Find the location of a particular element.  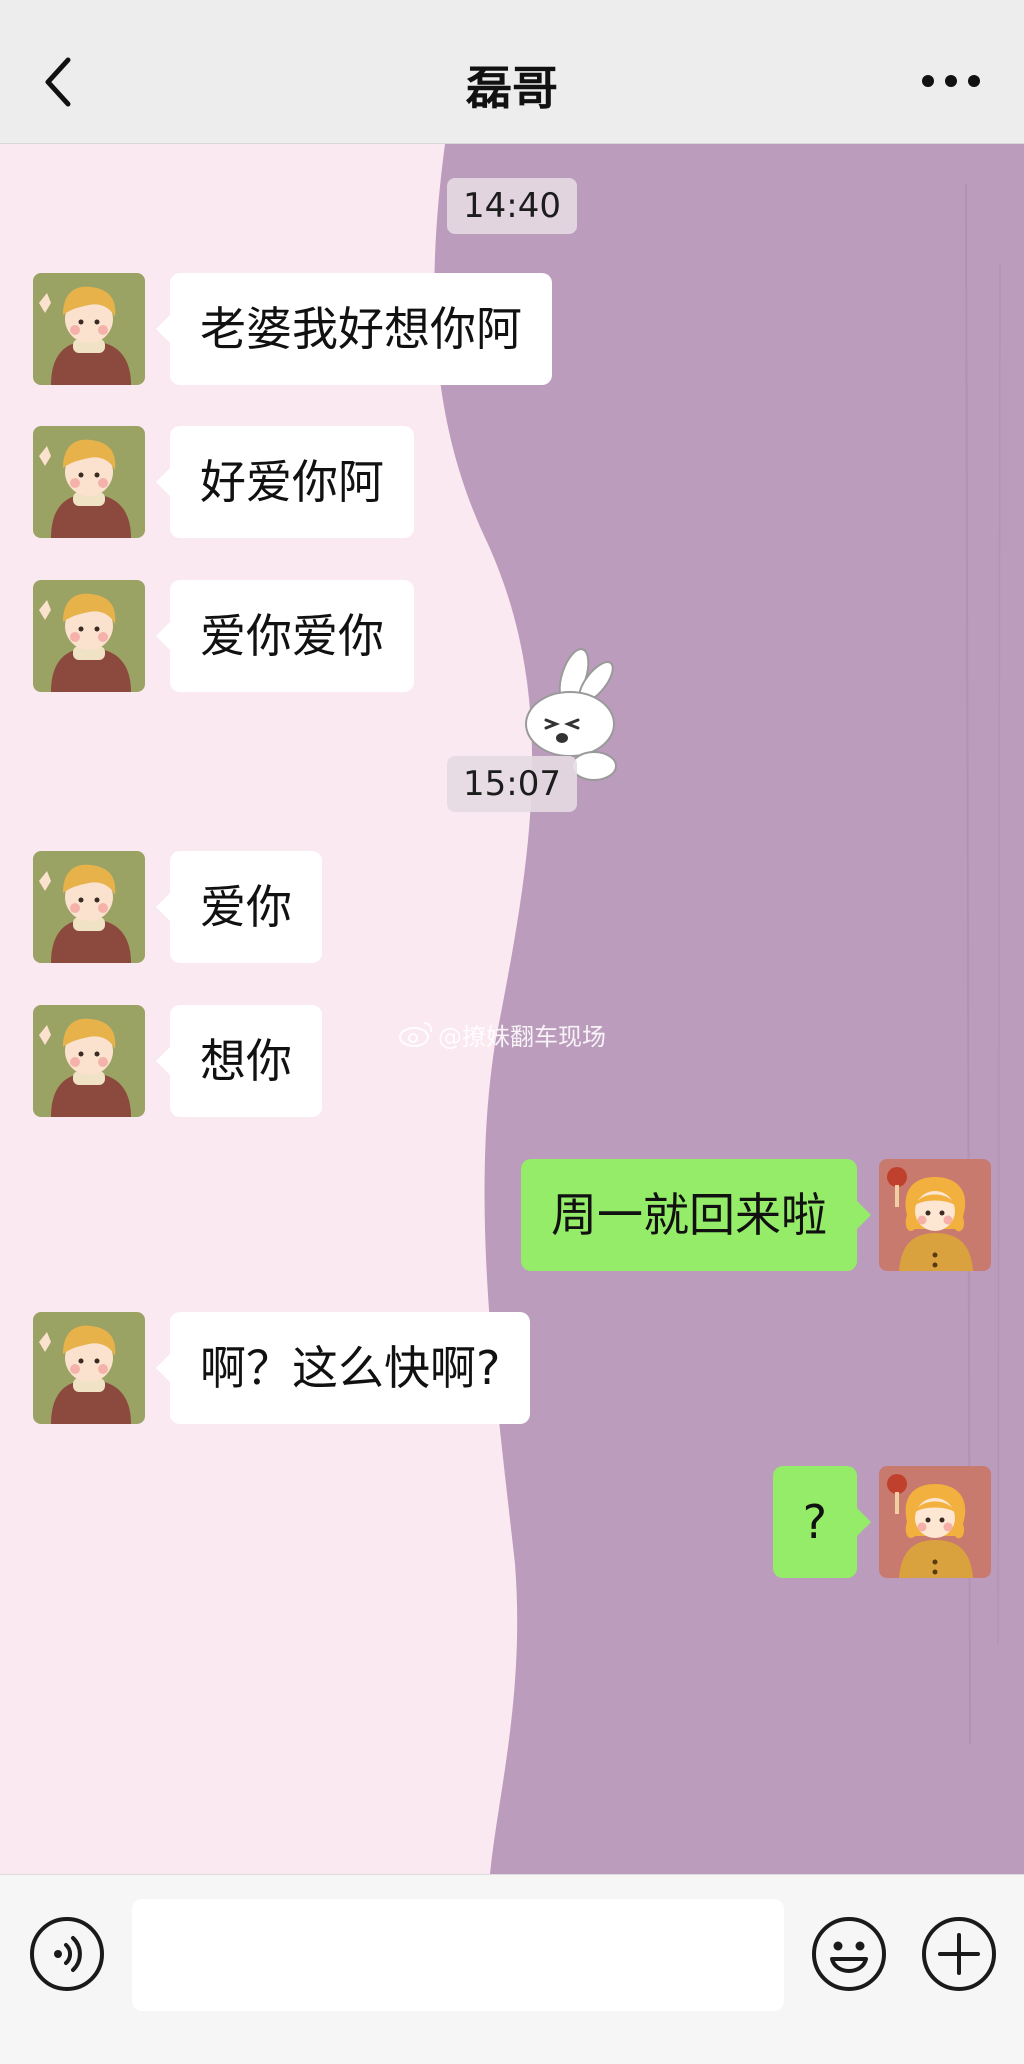

timestamp: 15:07 is located at coordinates (512, 784).